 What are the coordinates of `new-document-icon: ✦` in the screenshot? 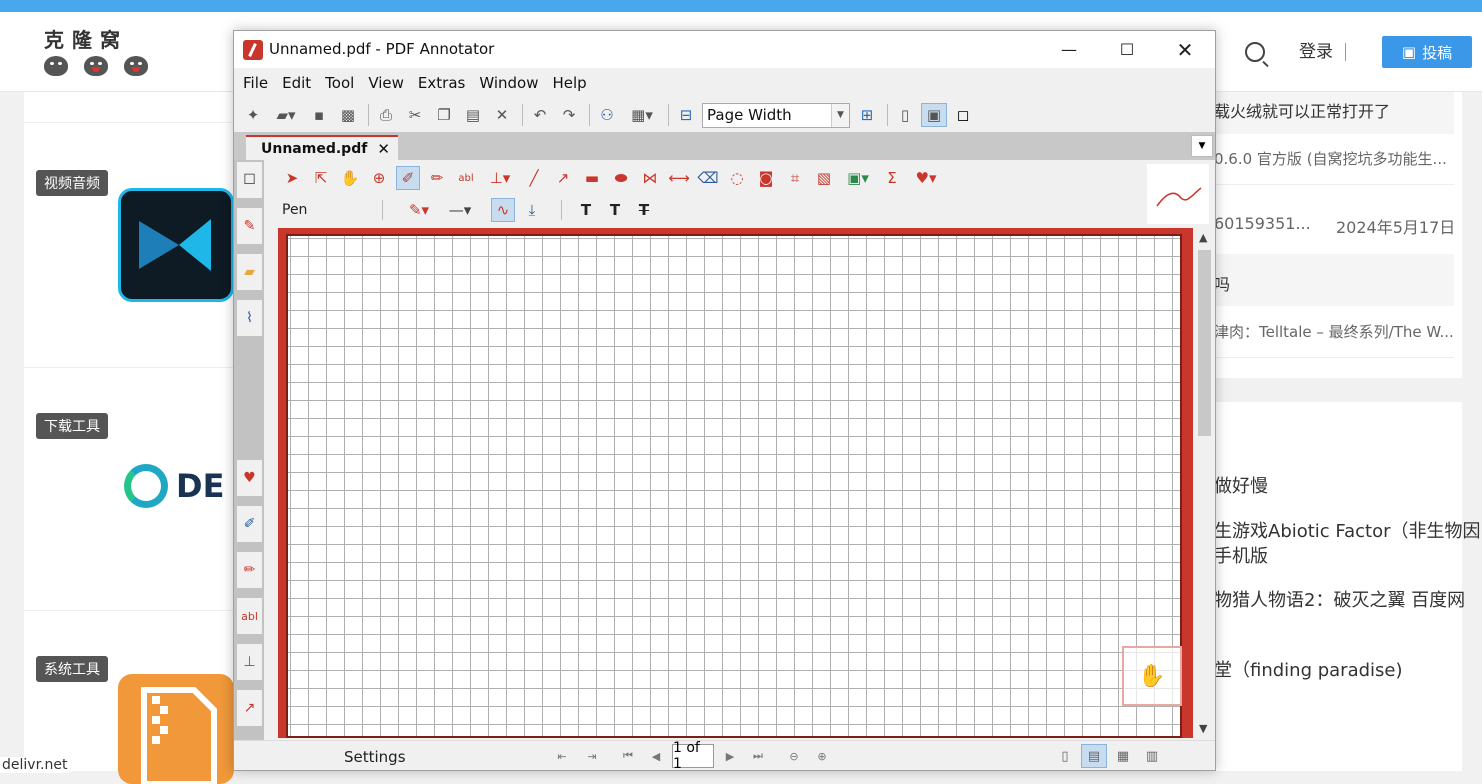 It's located at (253, 115).